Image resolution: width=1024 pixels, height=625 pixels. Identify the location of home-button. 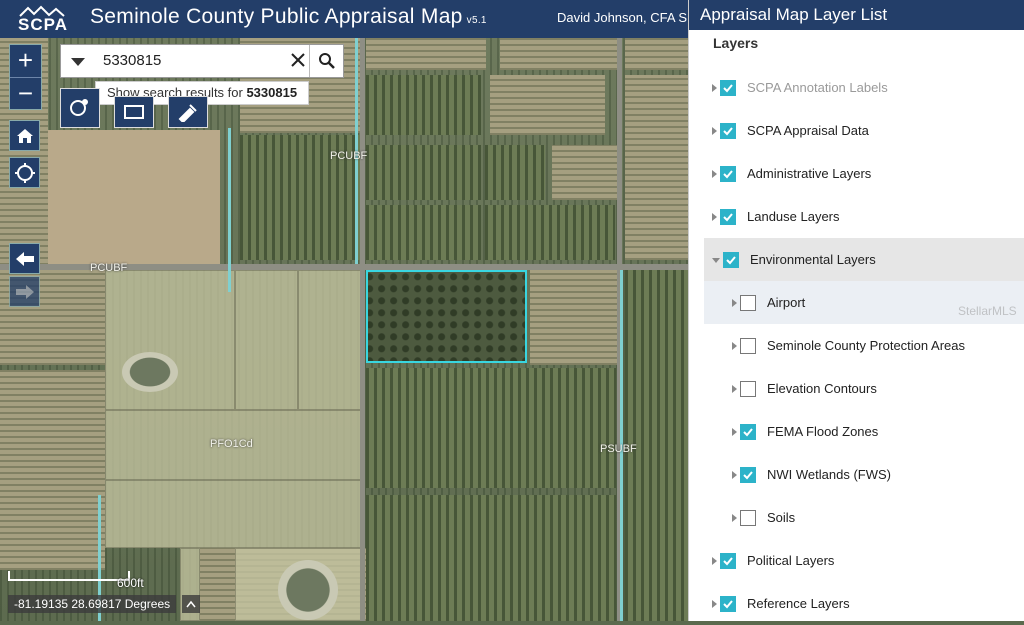
(24, 135).